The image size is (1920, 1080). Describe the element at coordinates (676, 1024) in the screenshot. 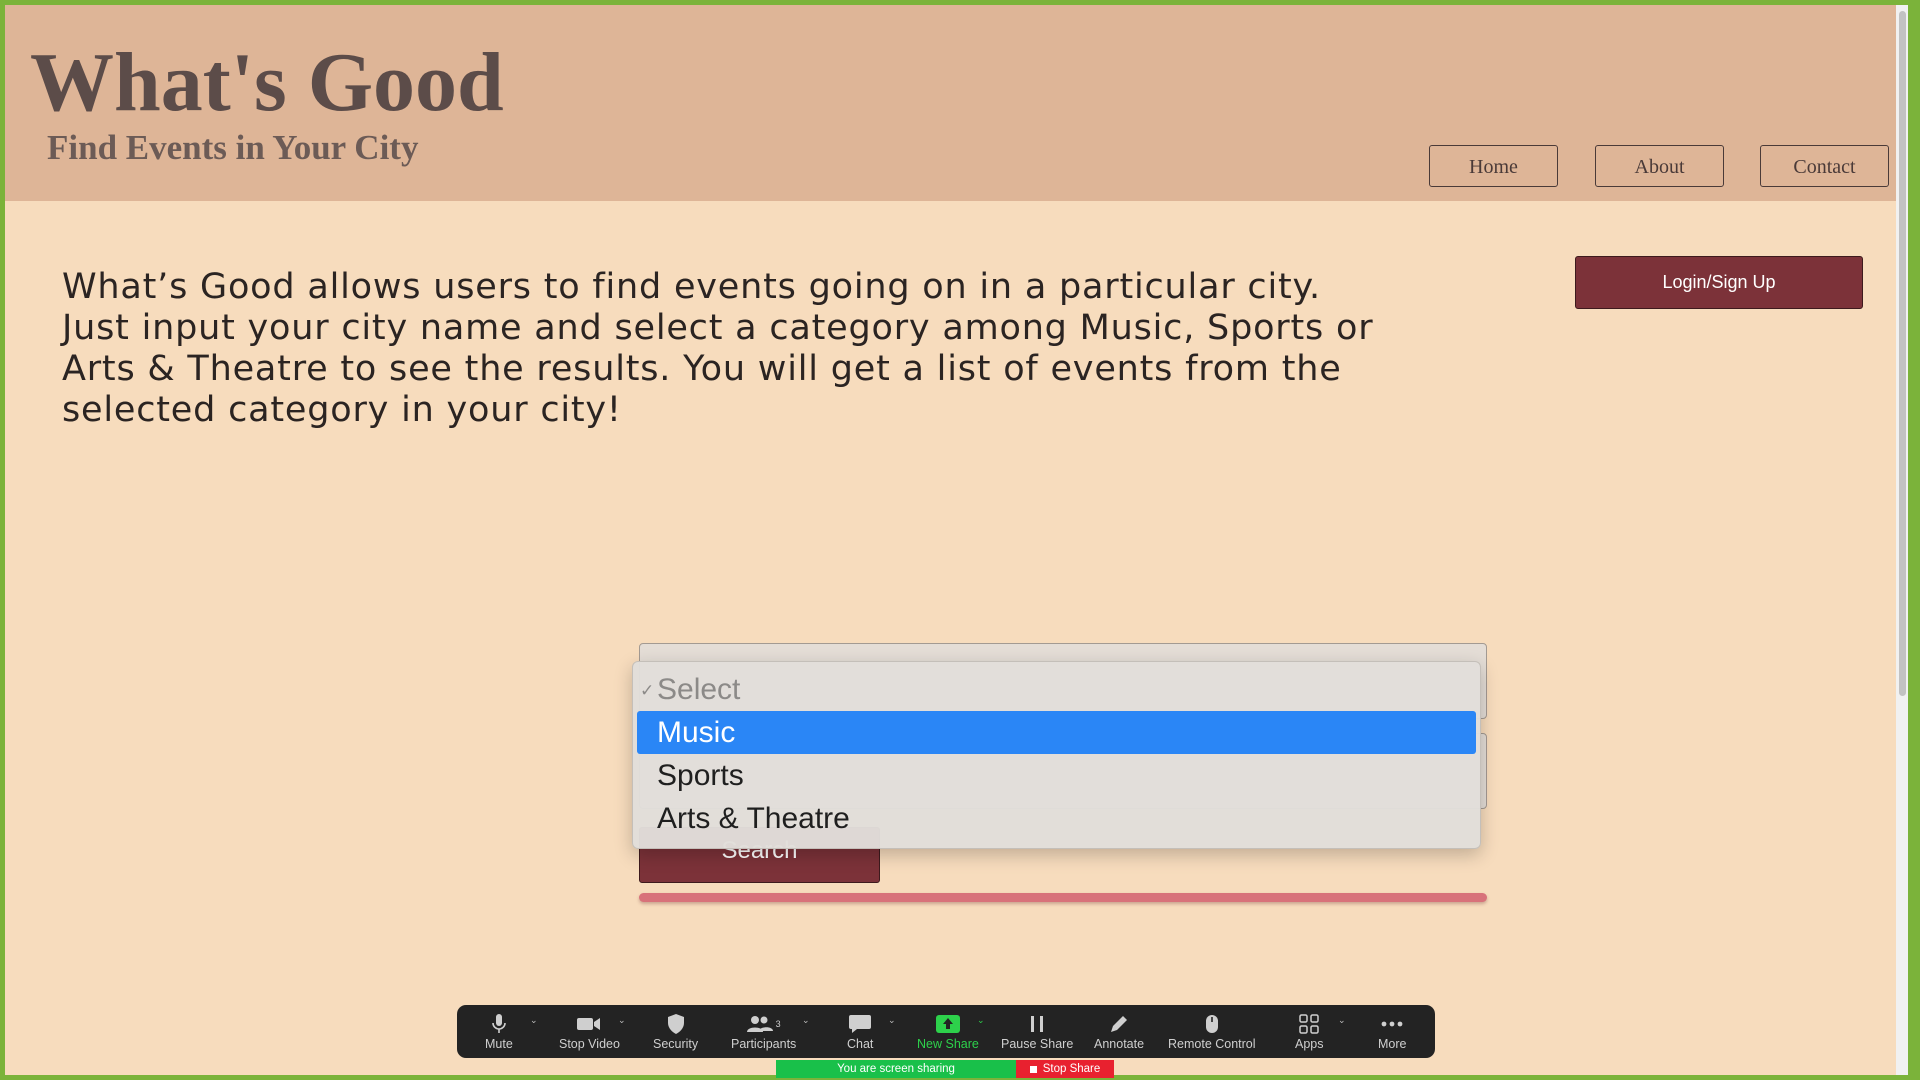

I see `shield-icon` at that location.